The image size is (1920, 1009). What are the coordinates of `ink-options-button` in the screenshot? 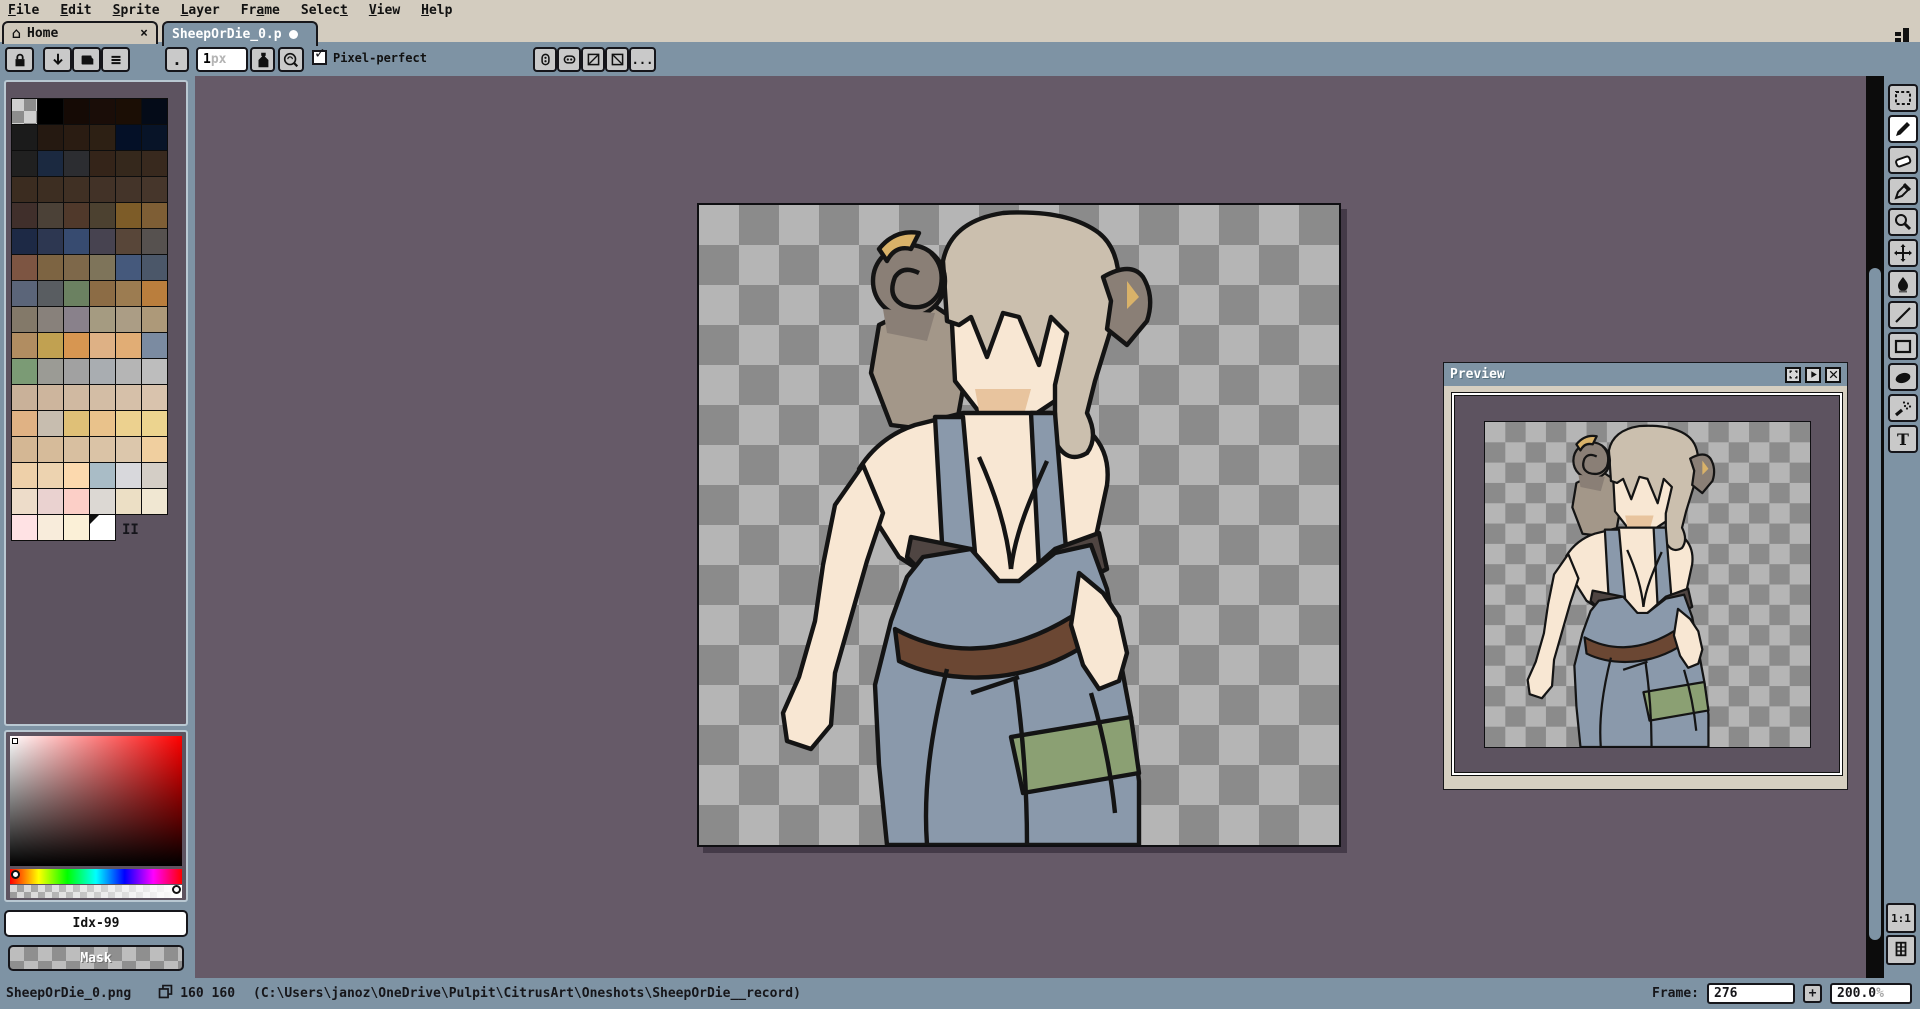 It's located at (291, 59).